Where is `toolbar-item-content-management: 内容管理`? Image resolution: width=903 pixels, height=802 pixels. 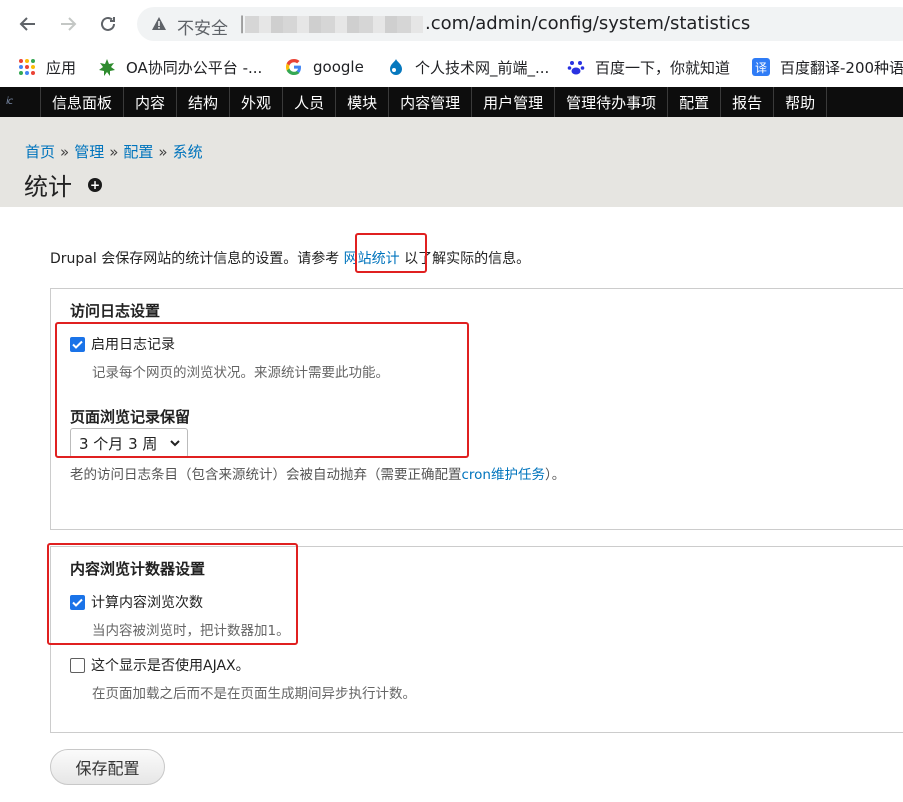 toolbar-item-content-management: 内容管理 is located at coordinates (429, 102).